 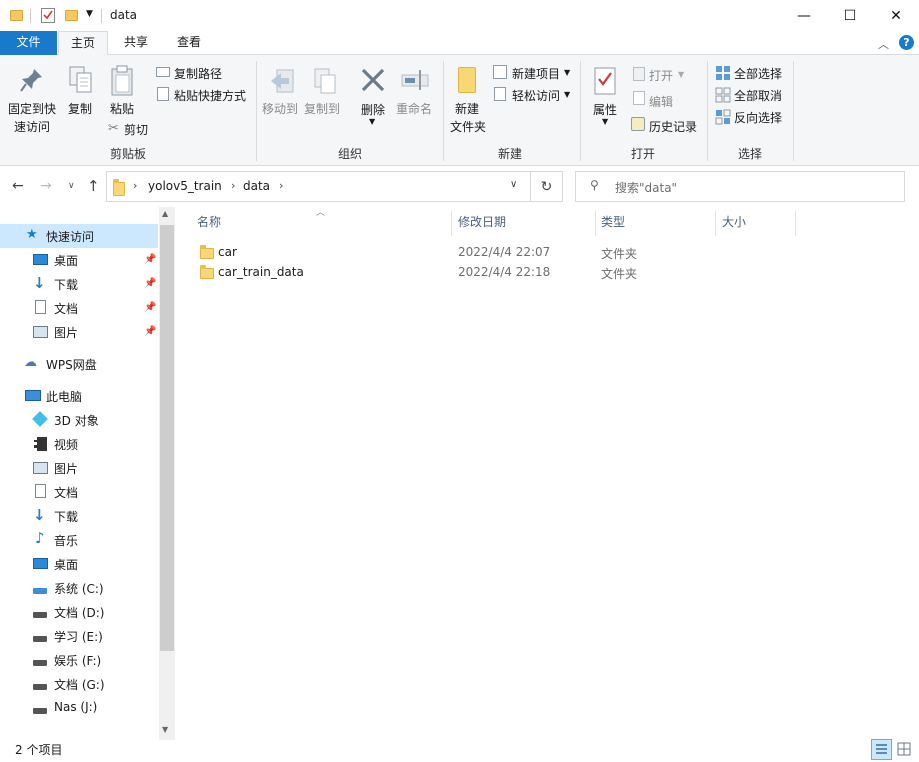 What do you see at coordinates (906, 42) in the screenshot?
I see `help-icon: ?` at bounding box center [906, 42].